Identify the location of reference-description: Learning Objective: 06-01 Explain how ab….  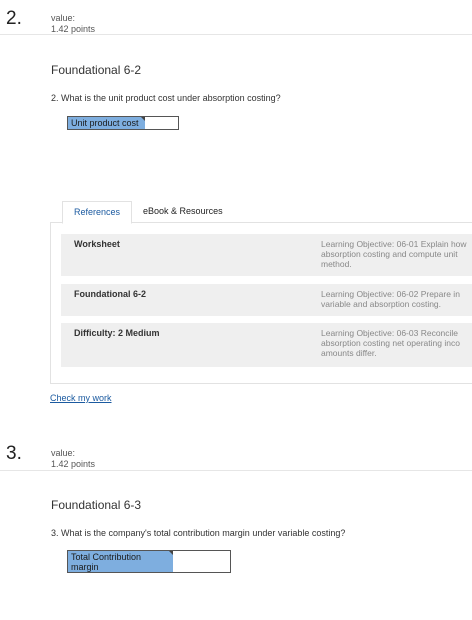
(396, 254).